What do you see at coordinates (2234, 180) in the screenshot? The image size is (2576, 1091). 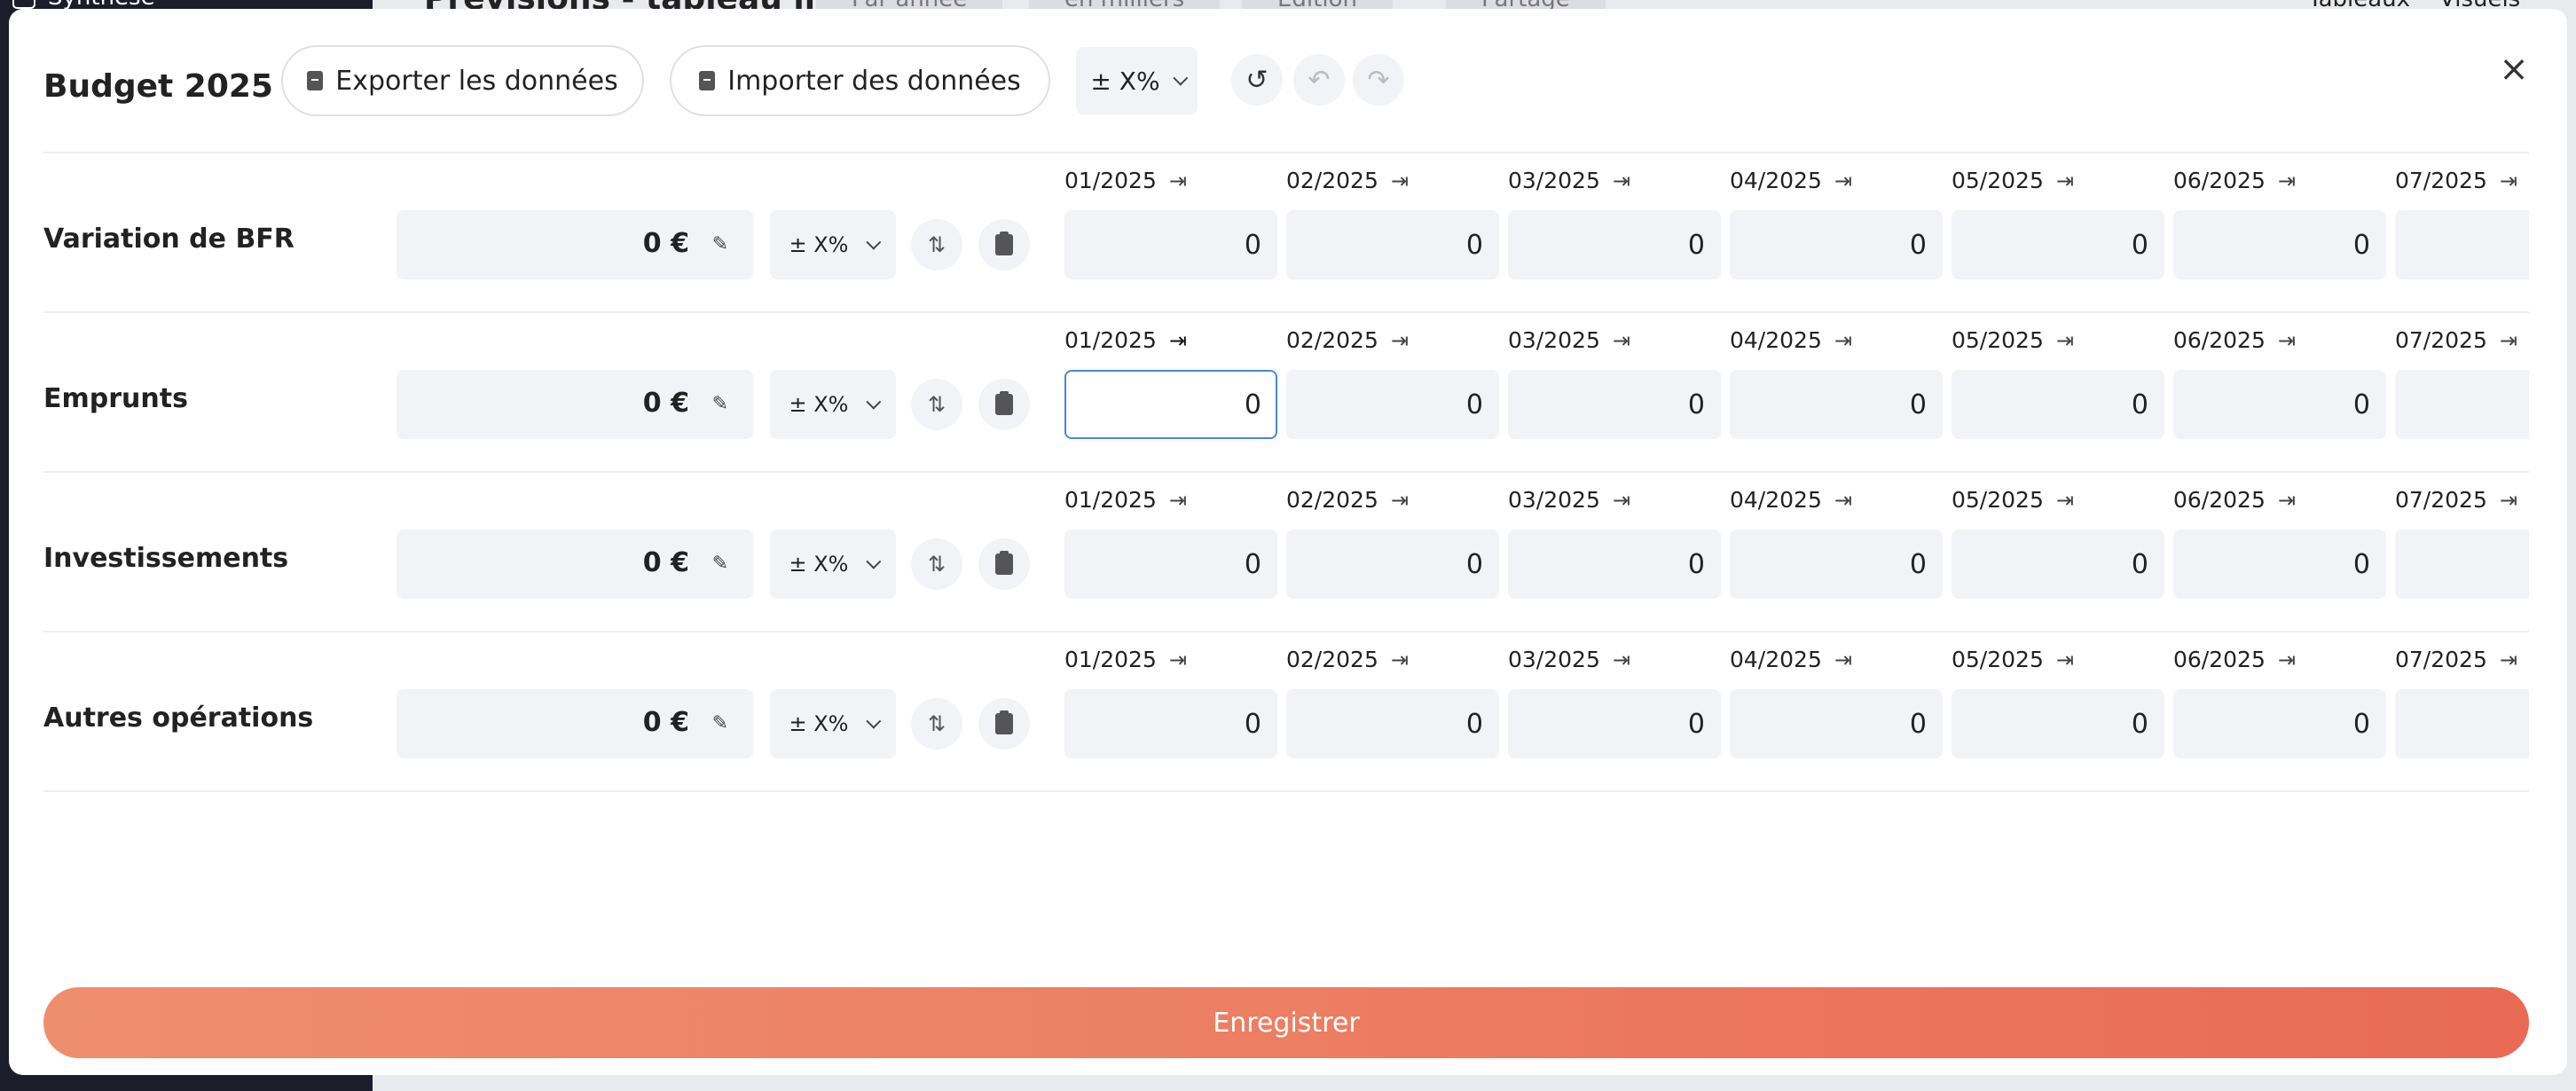 I see `month-label: 06/2025 ⇥` at bounding box center [2234, 180].